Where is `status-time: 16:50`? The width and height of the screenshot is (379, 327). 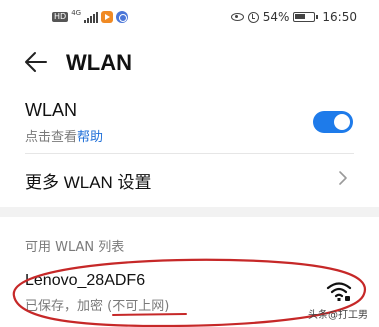 status-time: 16:50 is located at coordinates (339, 17).